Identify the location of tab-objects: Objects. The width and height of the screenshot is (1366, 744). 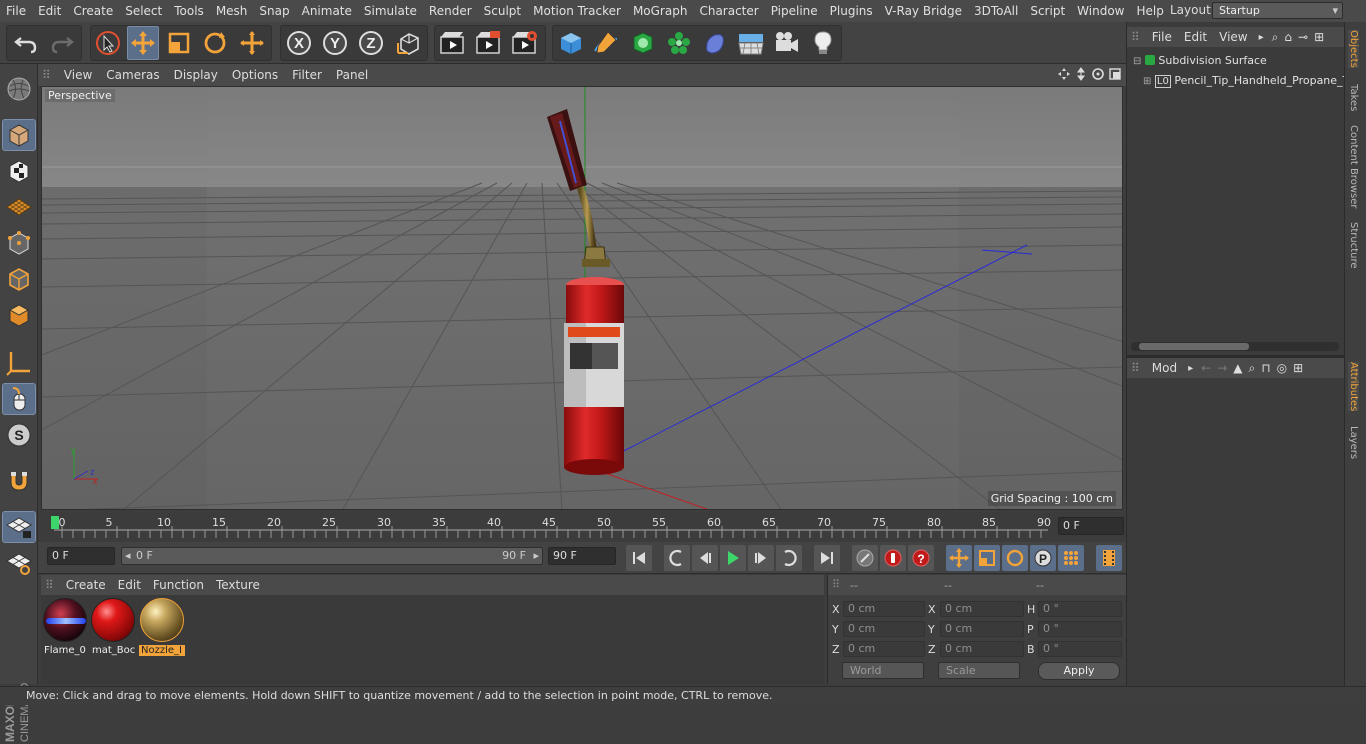
(1353, 49).